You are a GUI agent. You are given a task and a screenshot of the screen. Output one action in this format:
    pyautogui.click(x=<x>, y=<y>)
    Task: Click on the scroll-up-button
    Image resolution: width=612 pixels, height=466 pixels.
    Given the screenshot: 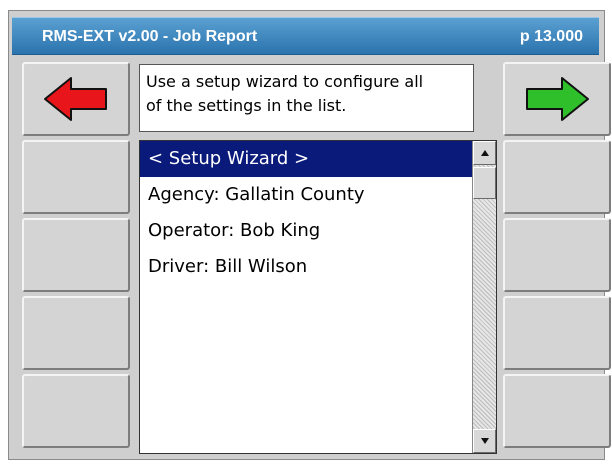 What is the action you would take?
    pyautogui.click(x=484, y=153)
    